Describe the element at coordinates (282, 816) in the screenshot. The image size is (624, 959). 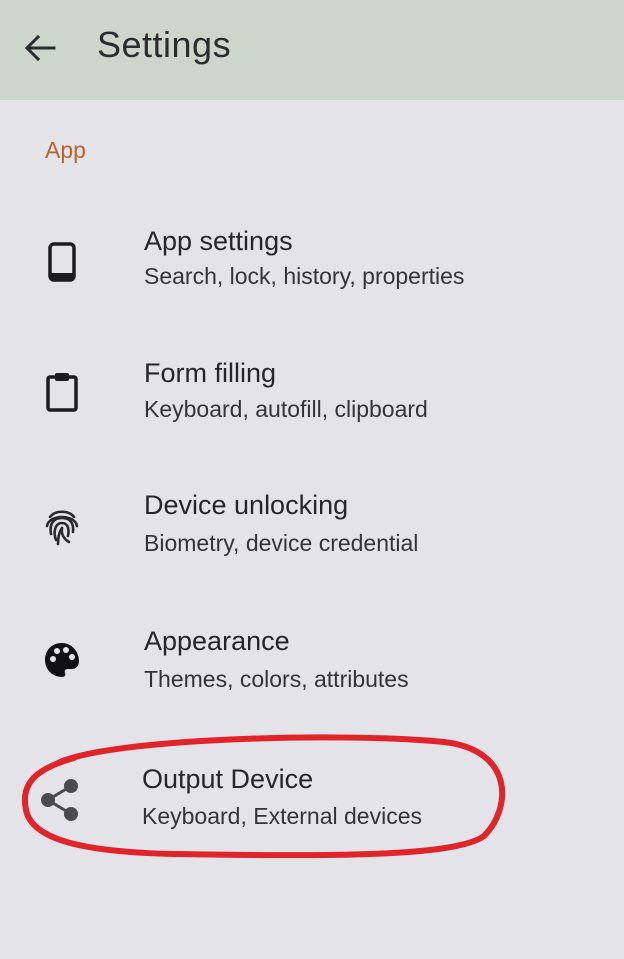
I see `item-subtitle: Keyboard, External devices` at that location.